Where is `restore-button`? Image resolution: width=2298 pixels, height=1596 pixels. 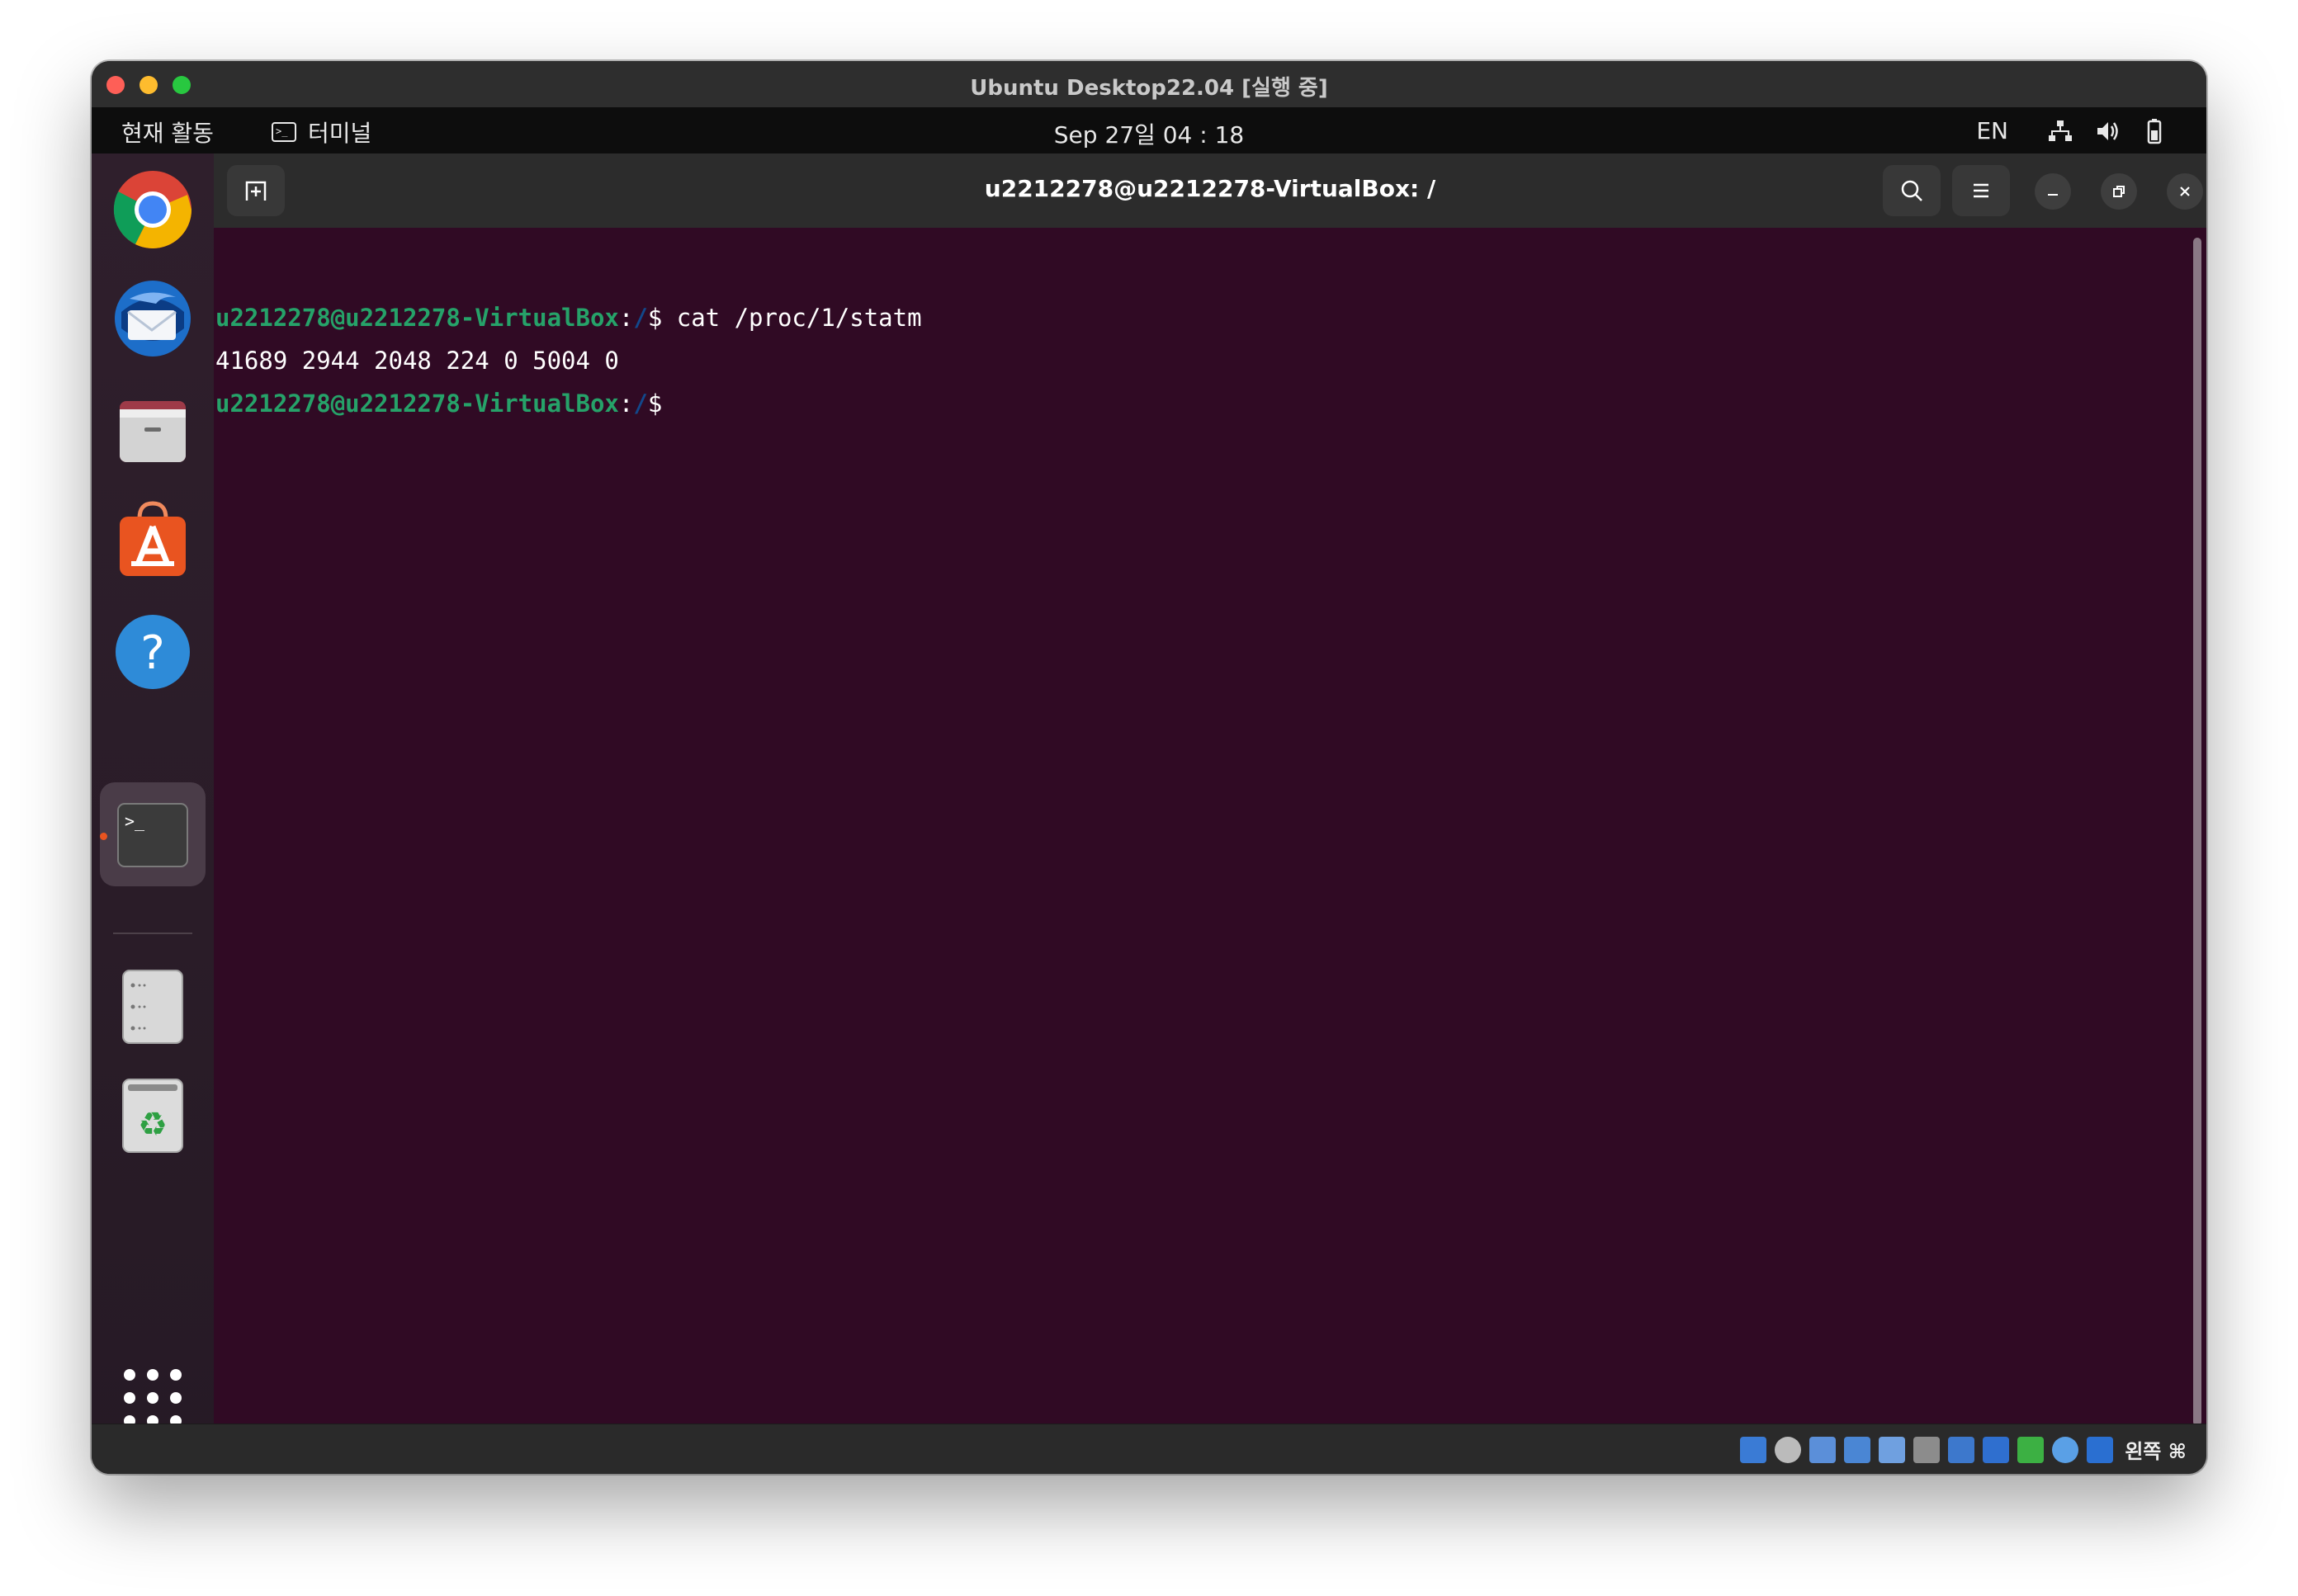
restore-button is located at coordinates (2119, 191).